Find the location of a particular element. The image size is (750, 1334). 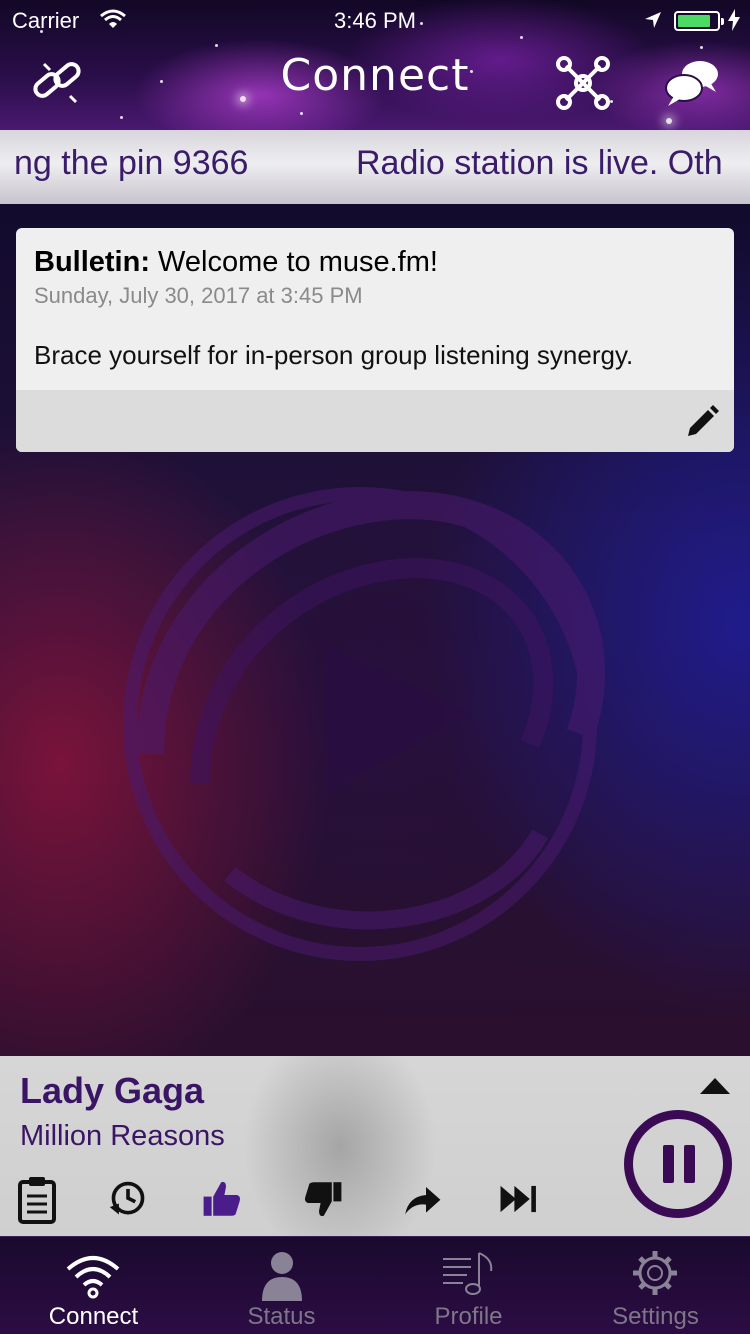

wifi-icon is located at coordinates (93, 1277).